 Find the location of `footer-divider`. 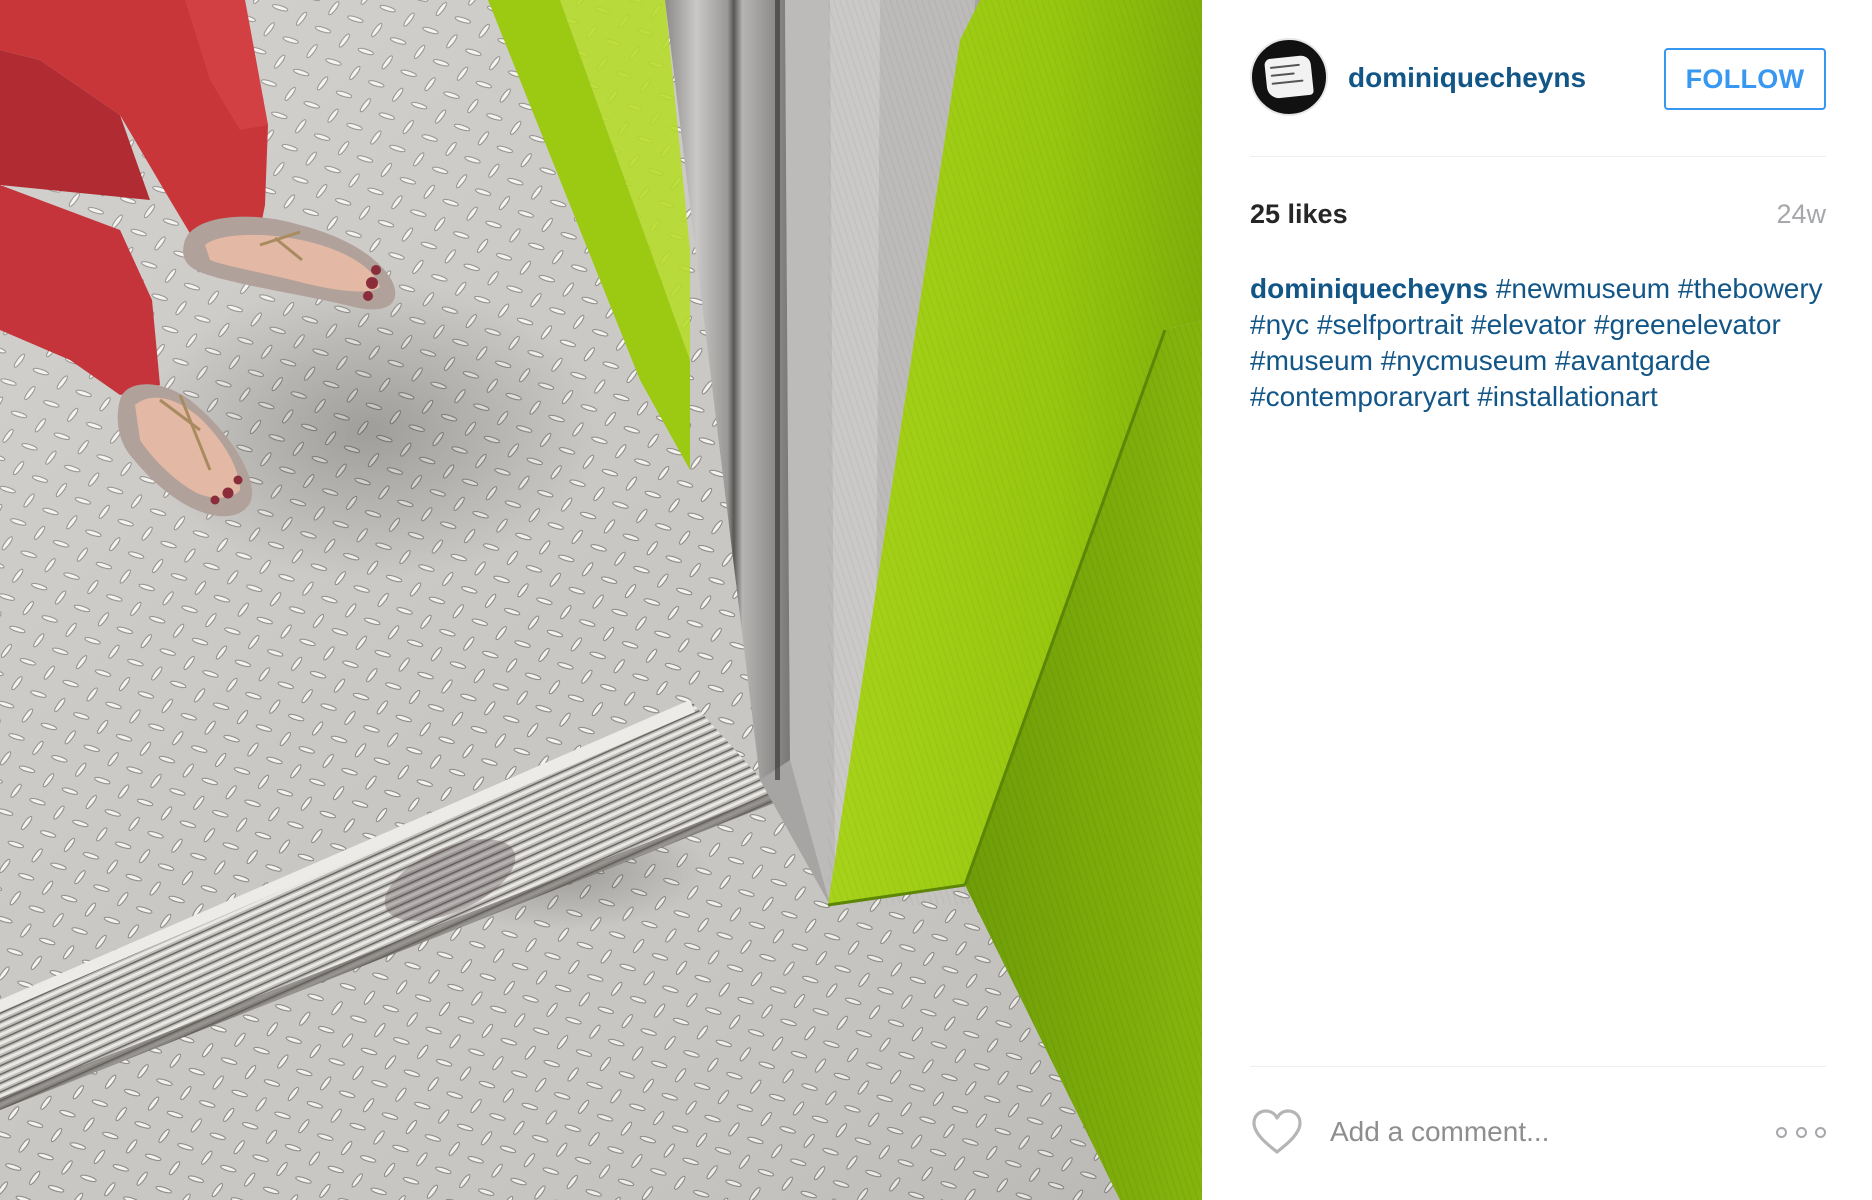

footer-divider is located at coordinates (1538, 1066).